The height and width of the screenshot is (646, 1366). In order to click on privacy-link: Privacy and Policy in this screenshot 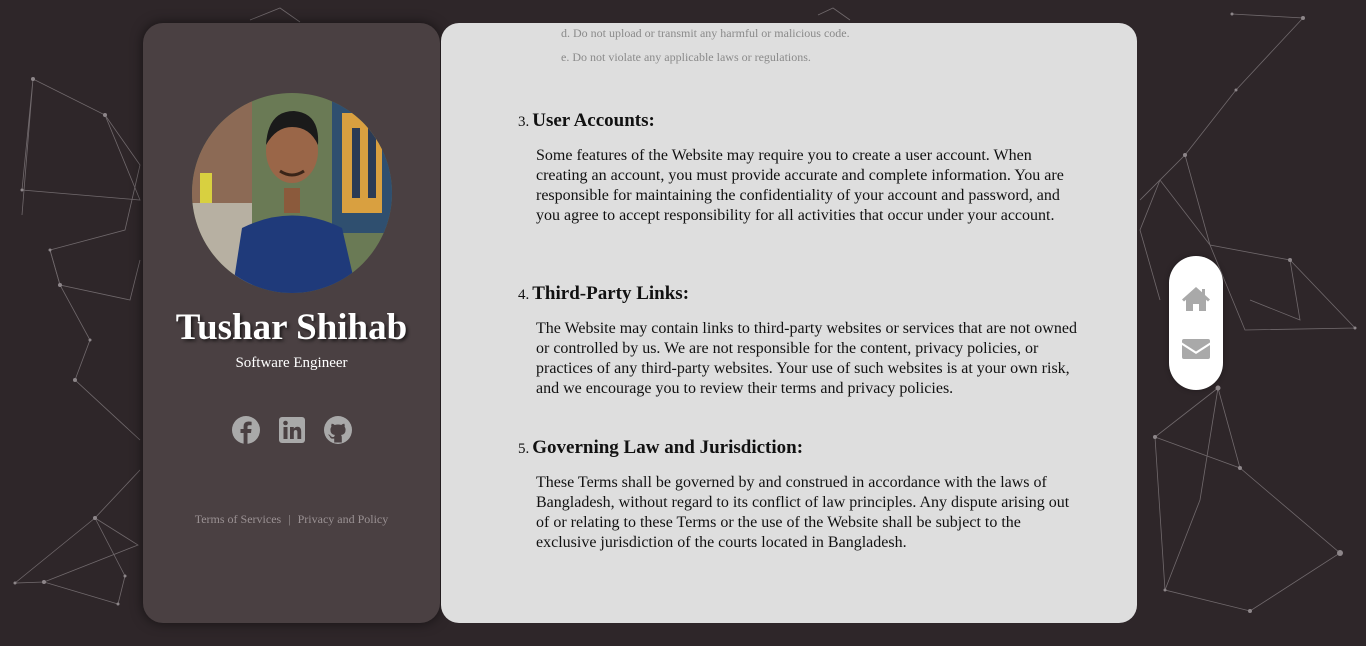, I will do `click(343, 519)`.